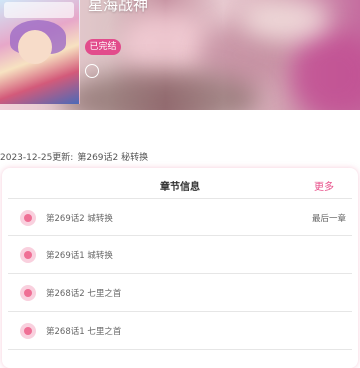 This screenshot has width=360, height=368. What do you see at coordinates (84, 332) in the screenshot?
I see `chapter-name: 第268话1 七里之首` at bounding box center [84, 332].